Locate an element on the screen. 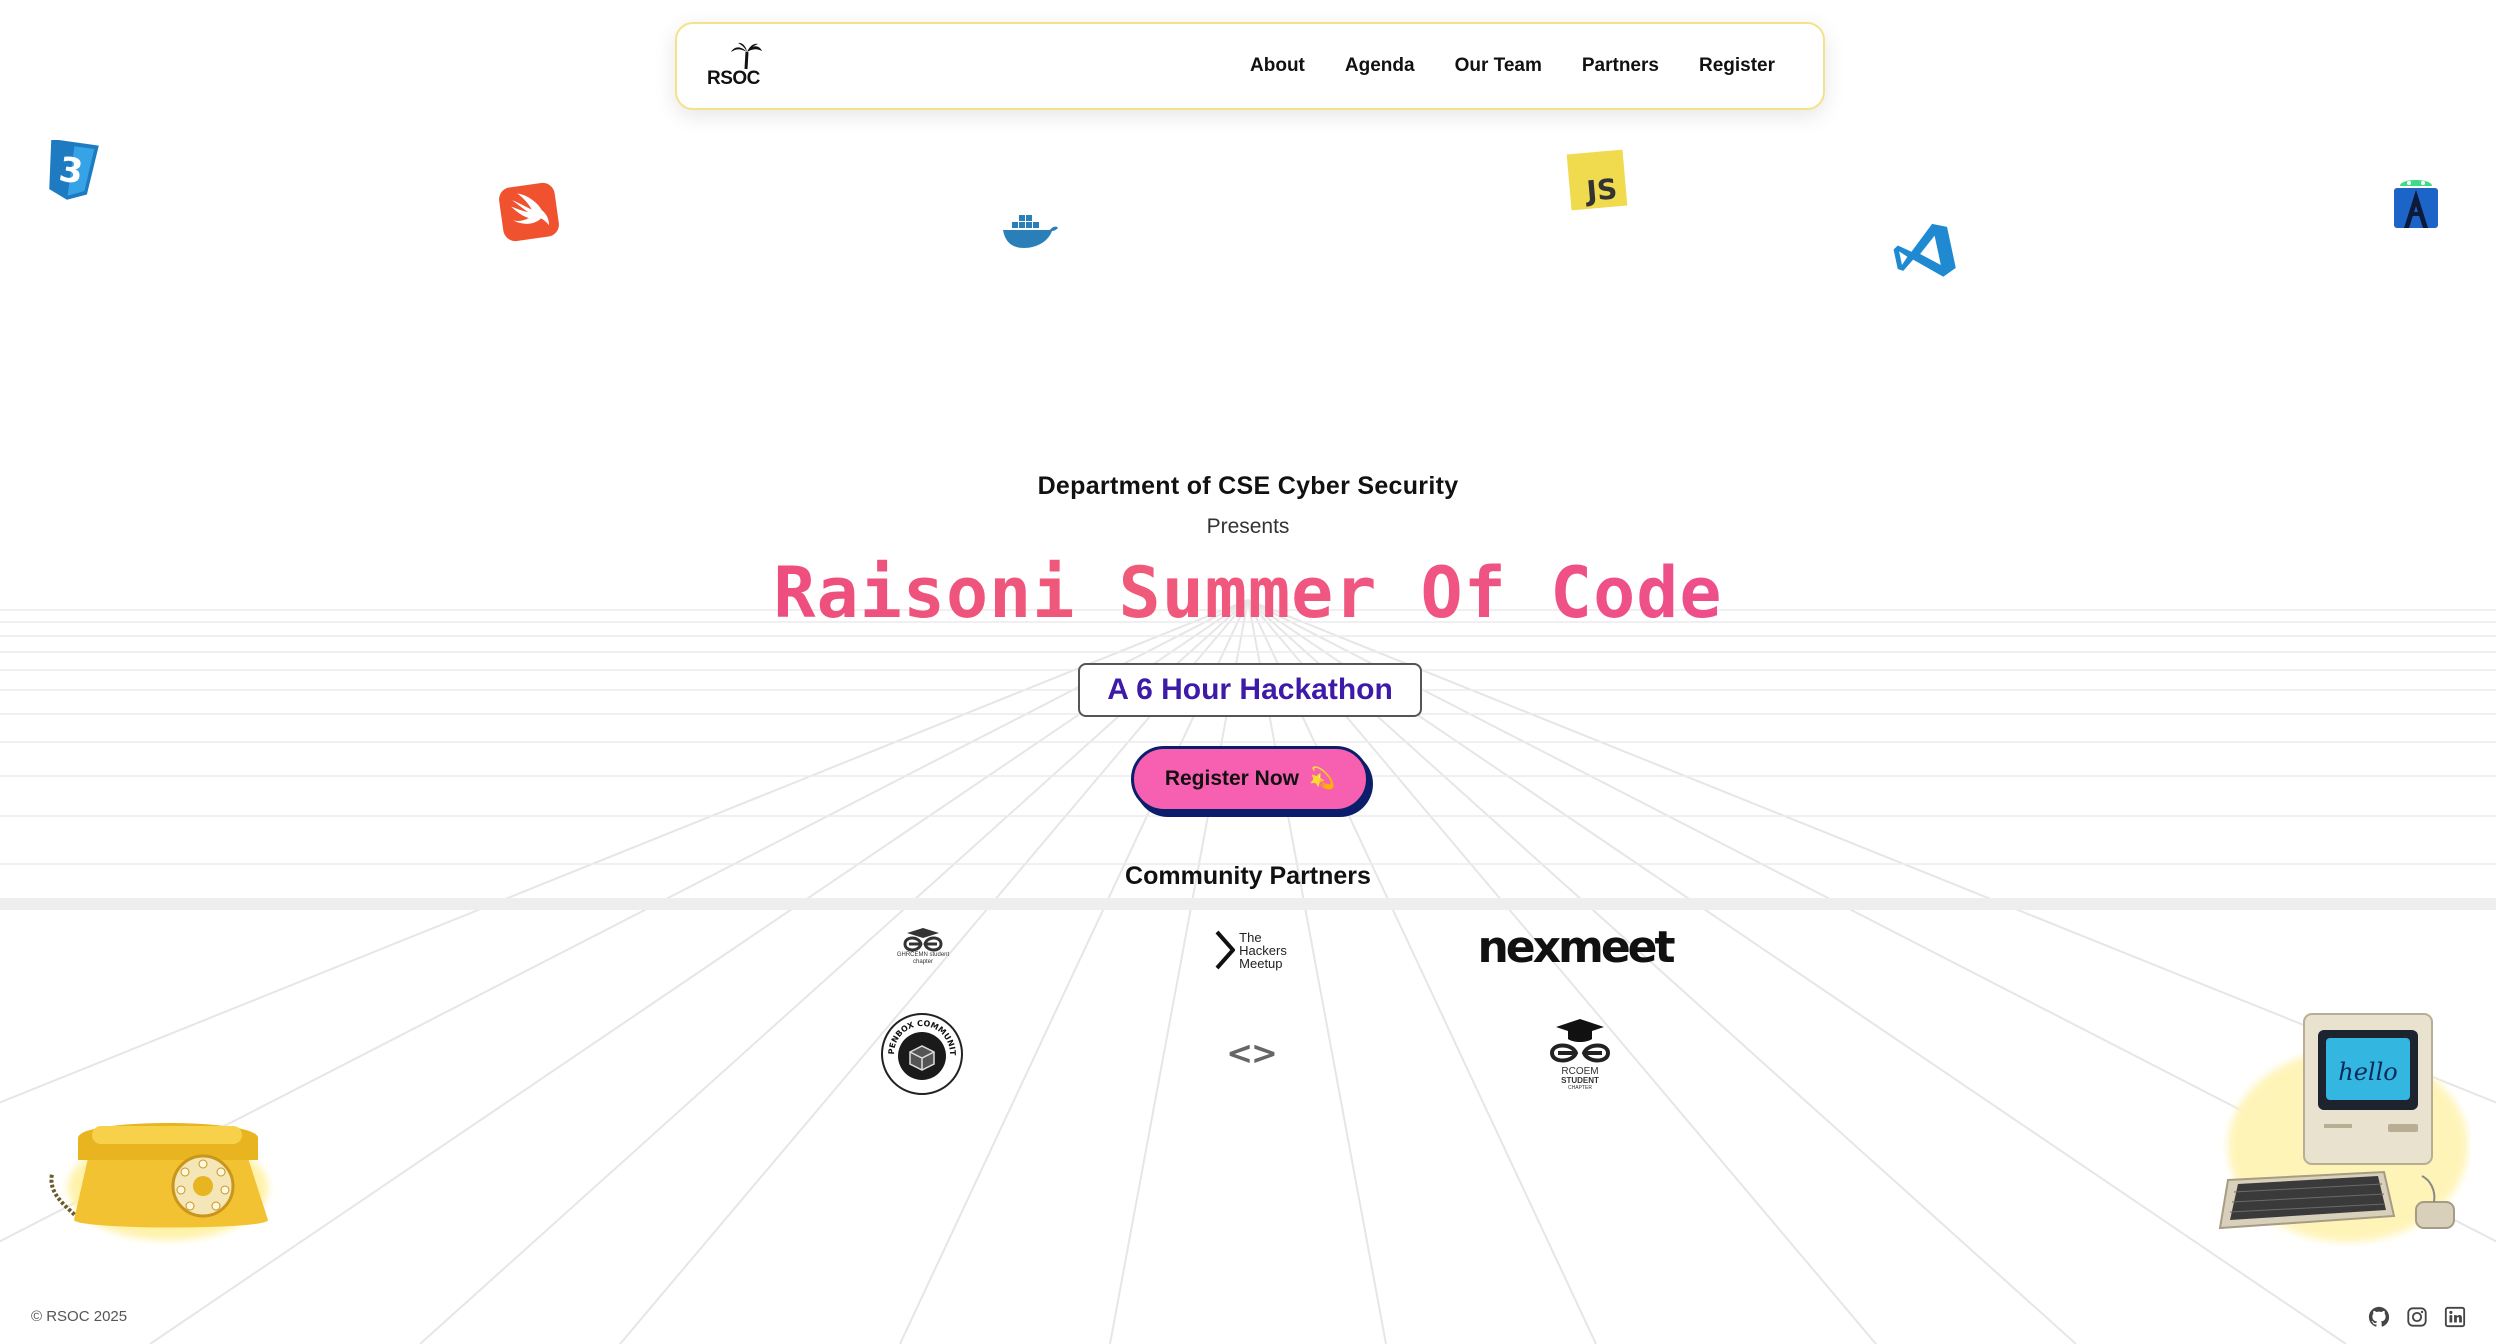 This screenshot has width=2496, height=1344. retro-computer-icon: hello is located at coordinates (2343, 1127).